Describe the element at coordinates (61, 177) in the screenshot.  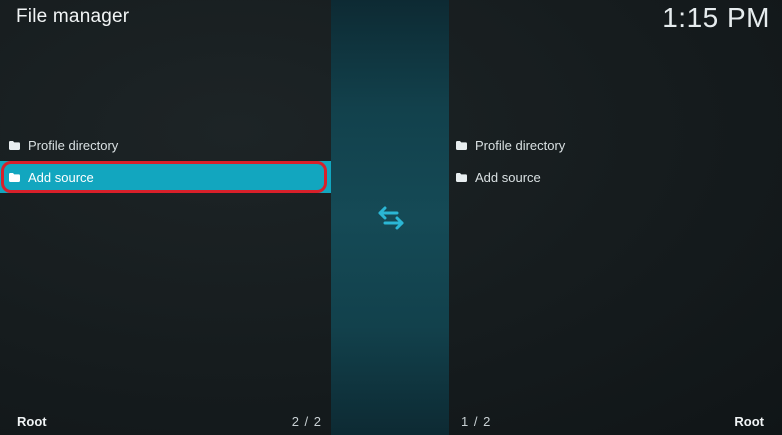
I see `left-item-label: Add source` at that location.